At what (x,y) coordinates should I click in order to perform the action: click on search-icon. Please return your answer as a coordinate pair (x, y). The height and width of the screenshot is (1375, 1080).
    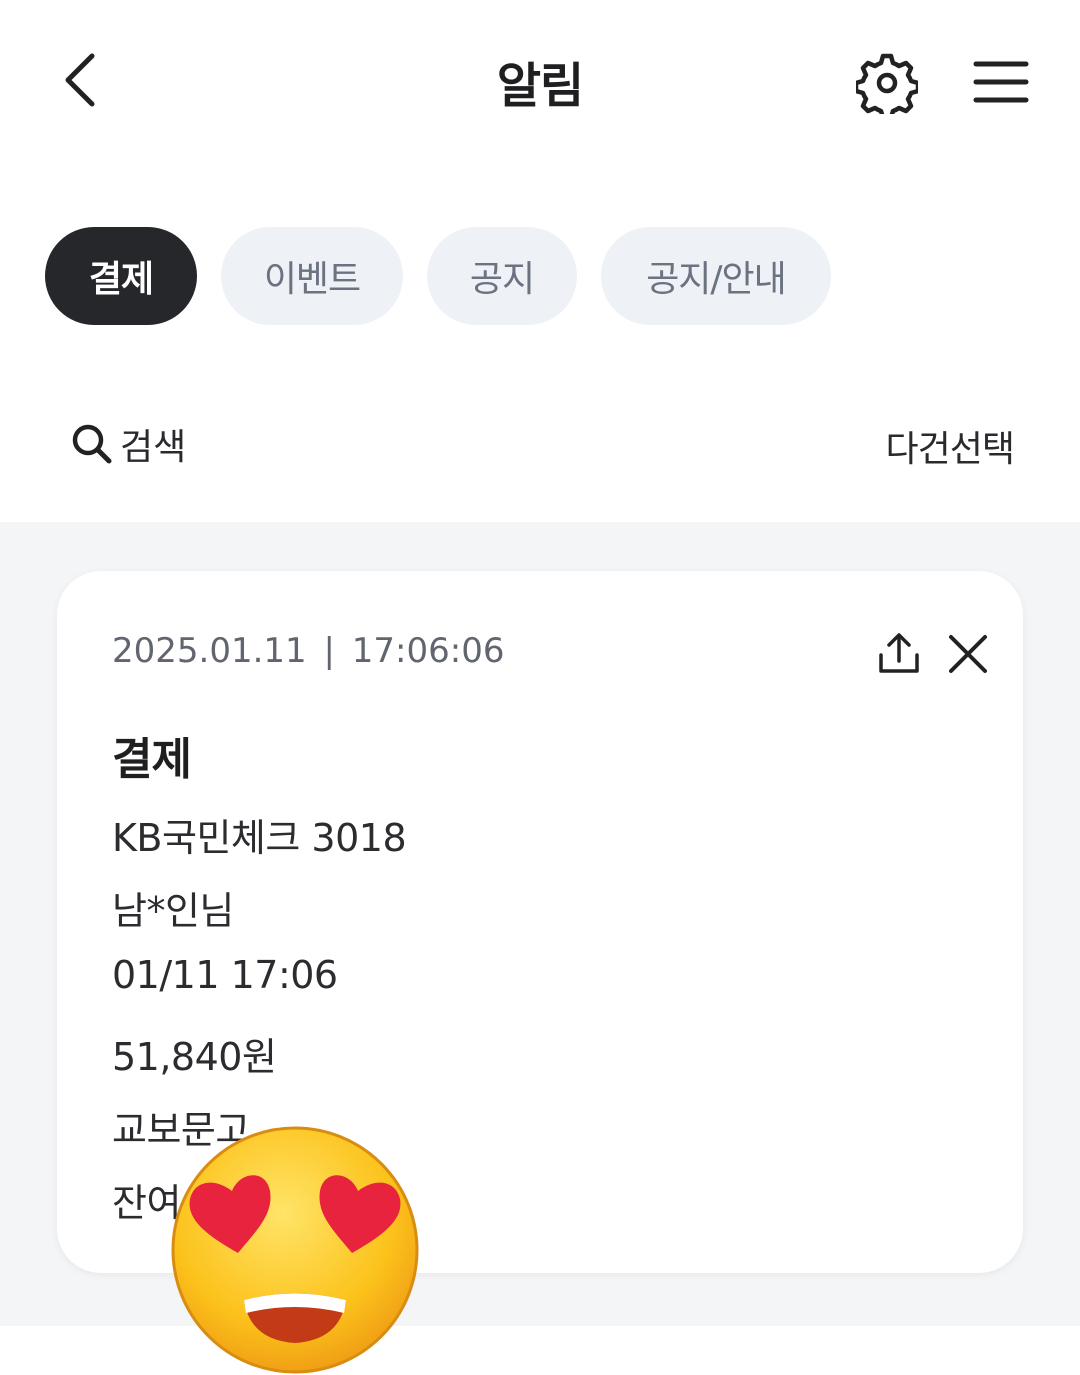
    Looking at the image, I should click on (92, 444).